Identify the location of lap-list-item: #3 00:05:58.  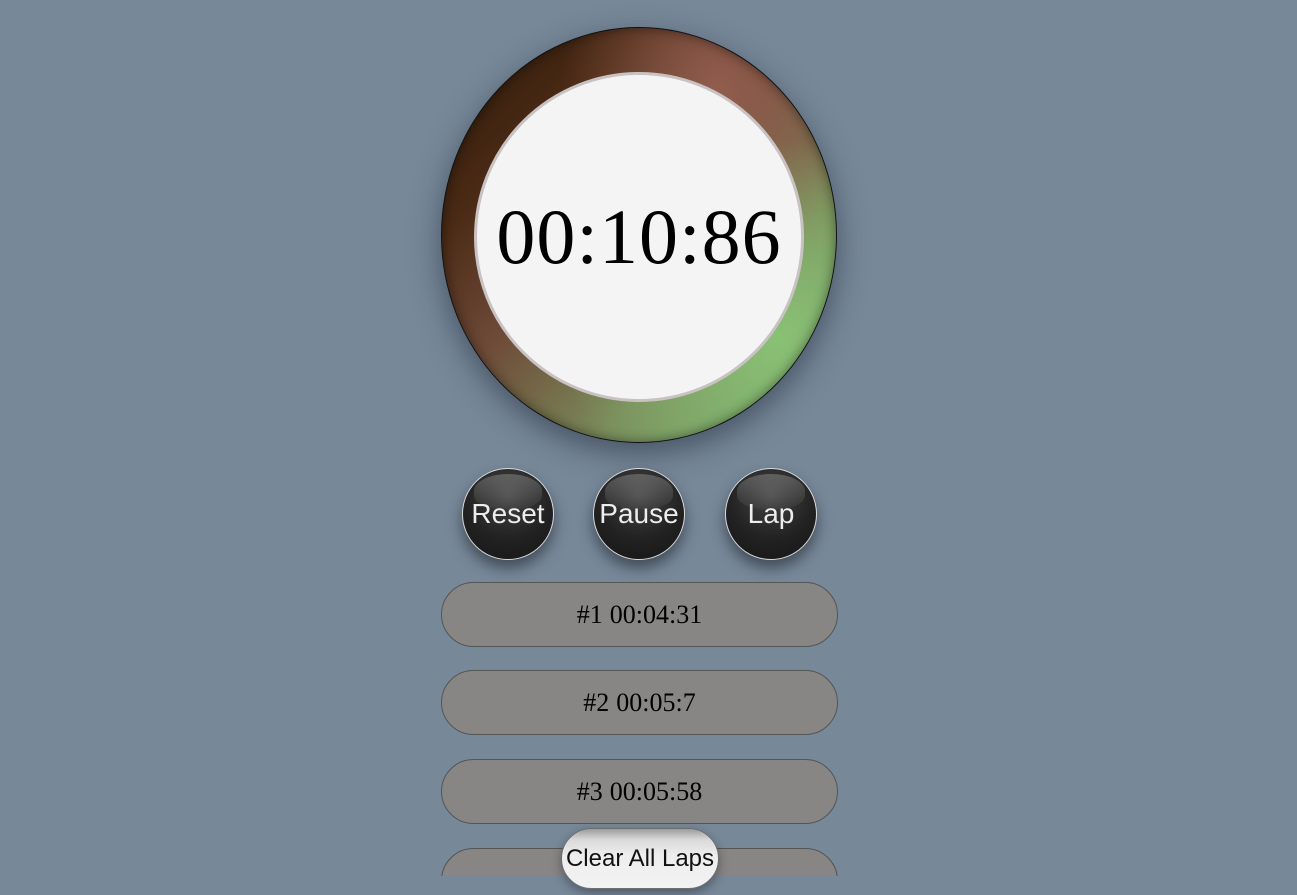
(639, 791).